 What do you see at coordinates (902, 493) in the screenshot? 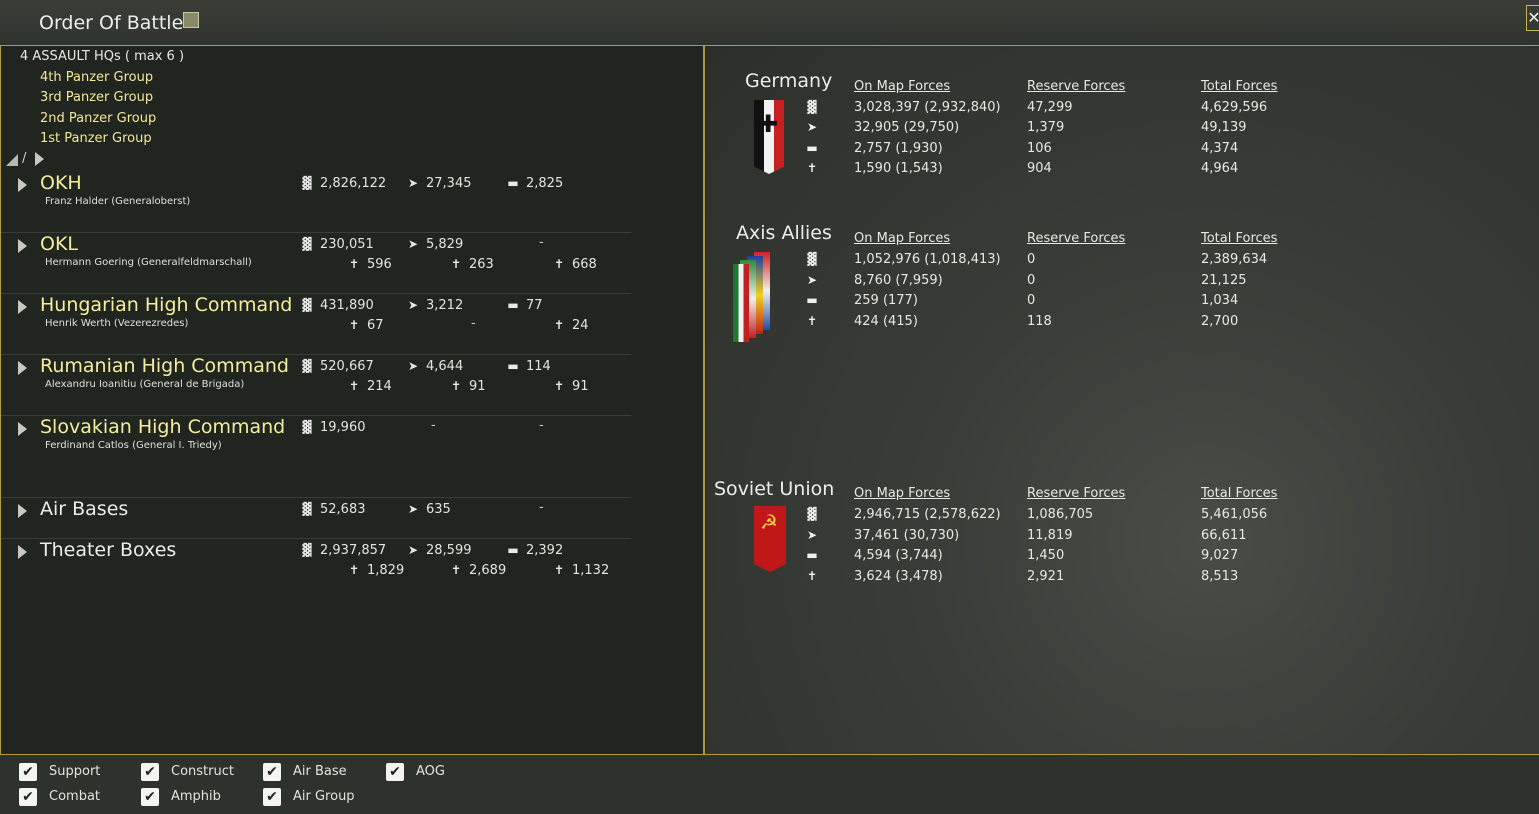
I see `col-on-map: On Map Forces` at bounding box center [902, 493].